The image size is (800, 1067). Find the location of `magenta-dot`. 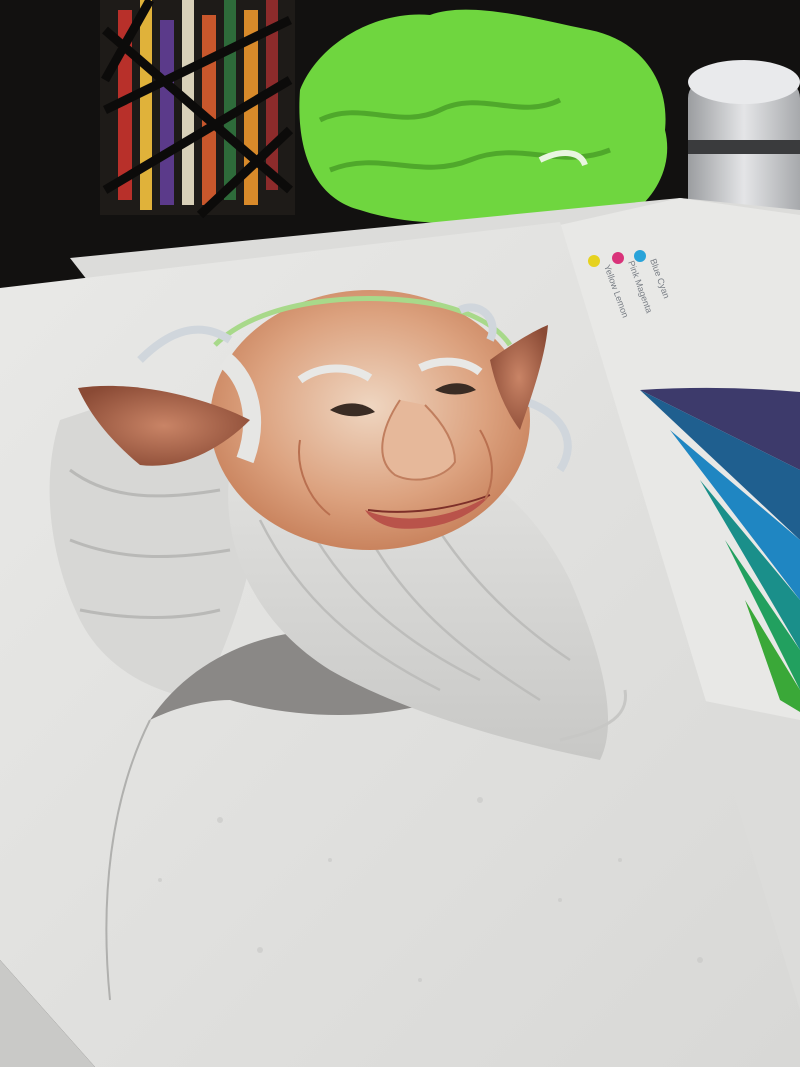

magenta-dot is located at coordinates (618, 258).